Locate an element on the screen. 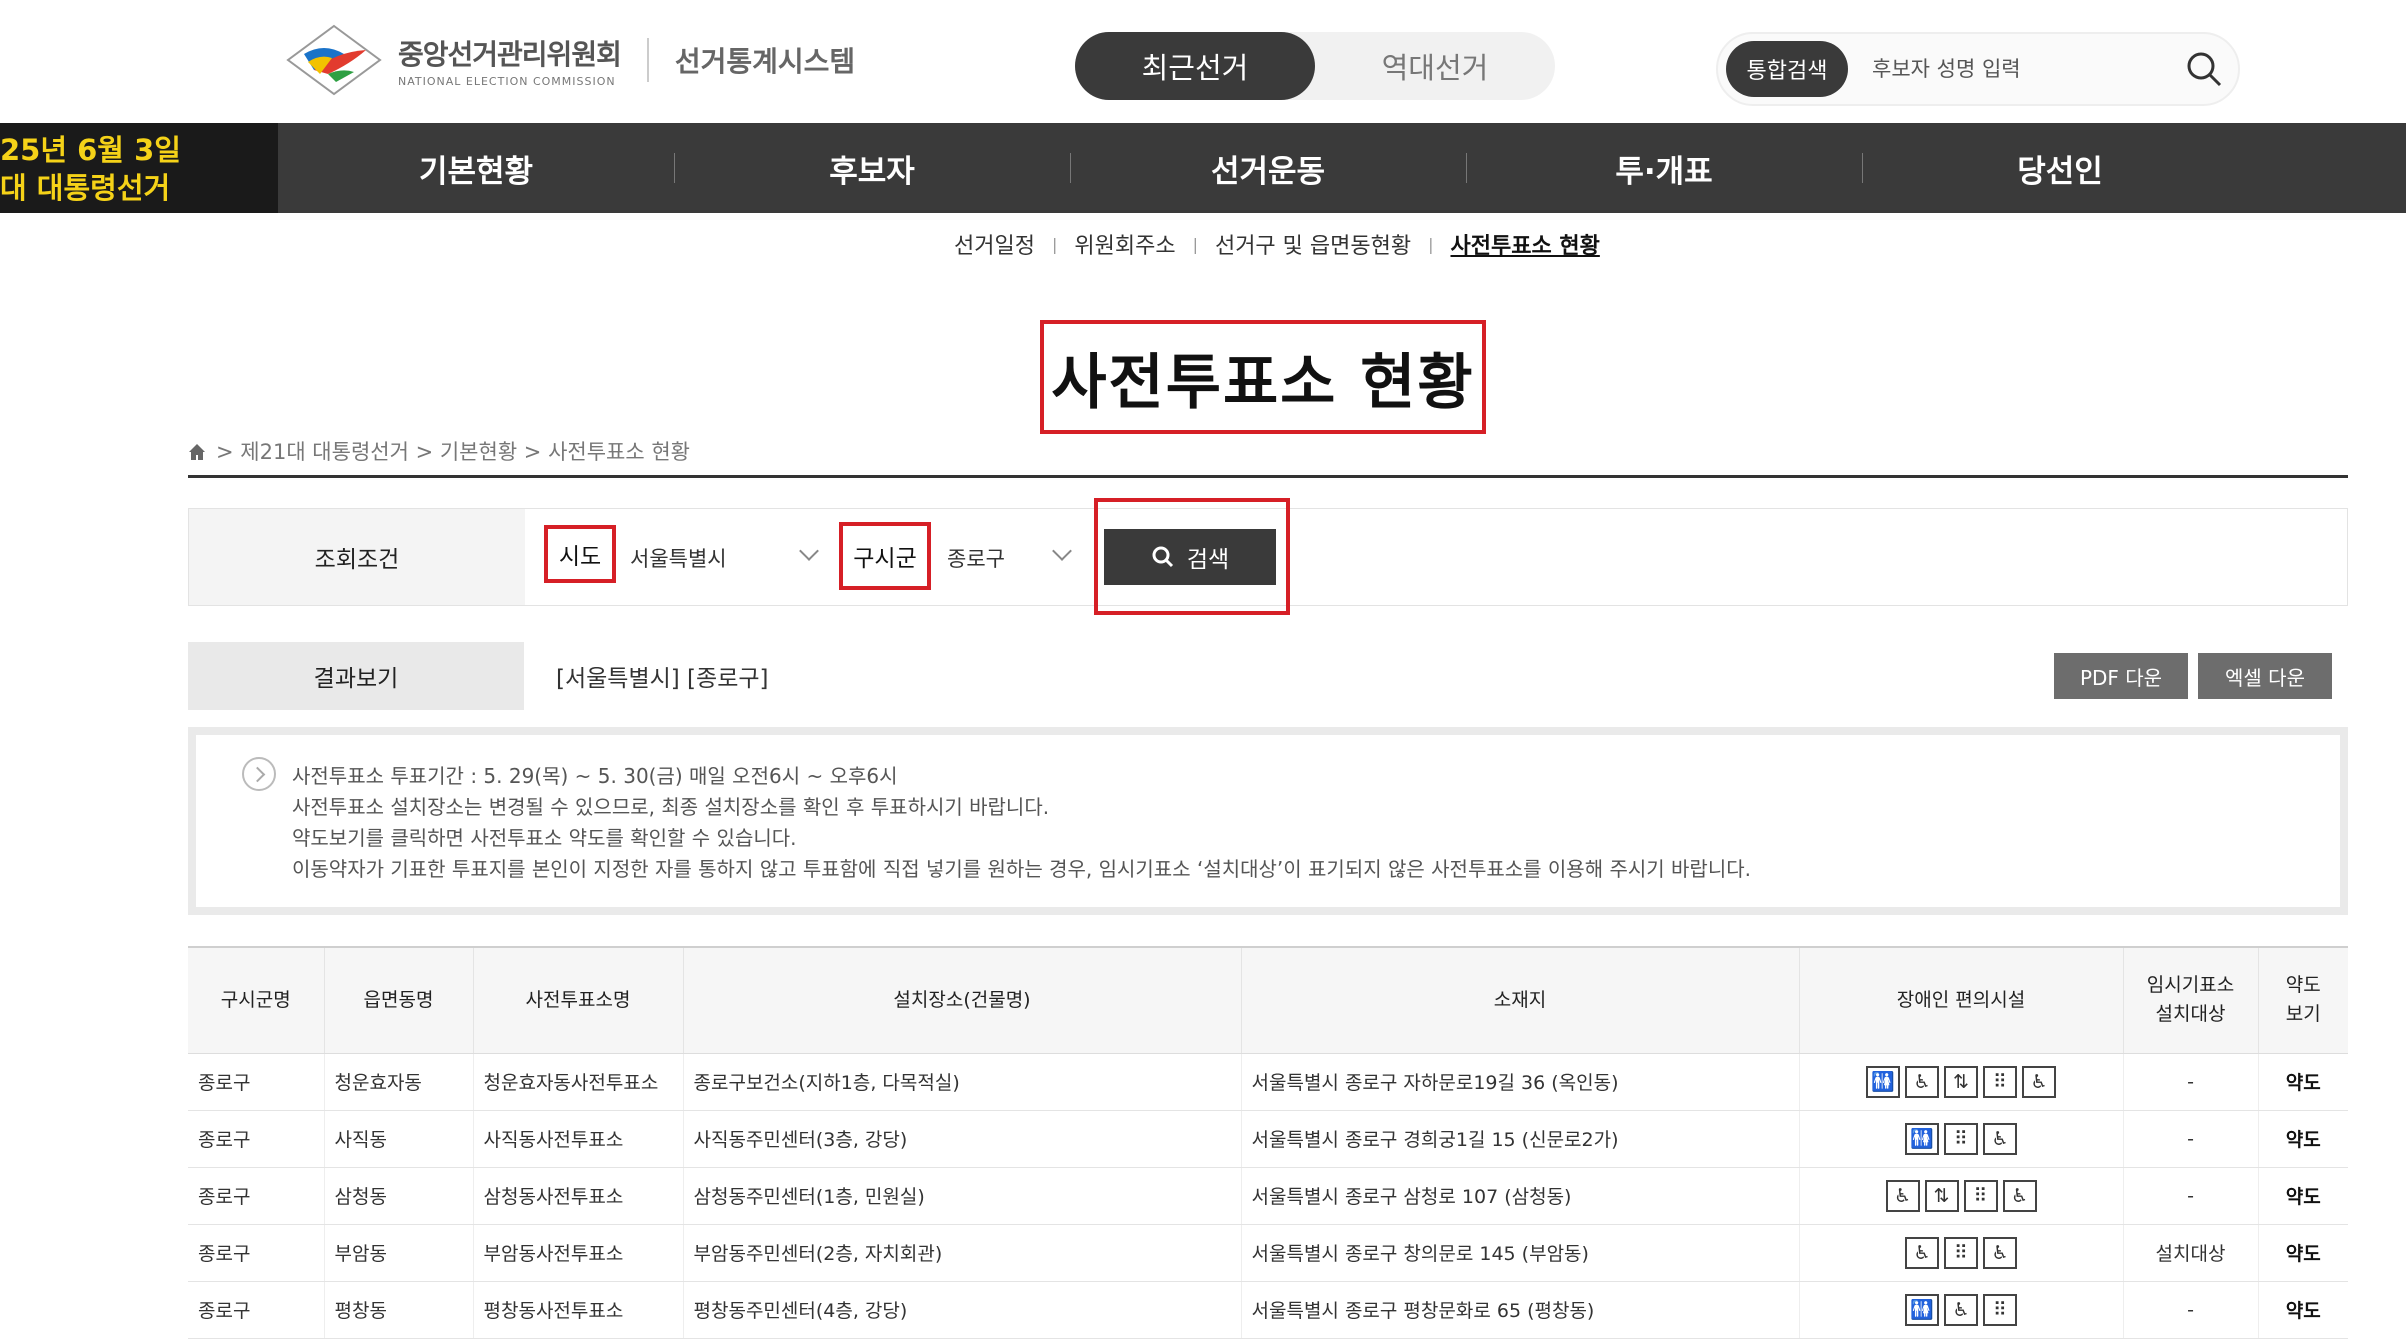  excel-download-button: 엑셀 다운 is located at coordinates (2265, 676).